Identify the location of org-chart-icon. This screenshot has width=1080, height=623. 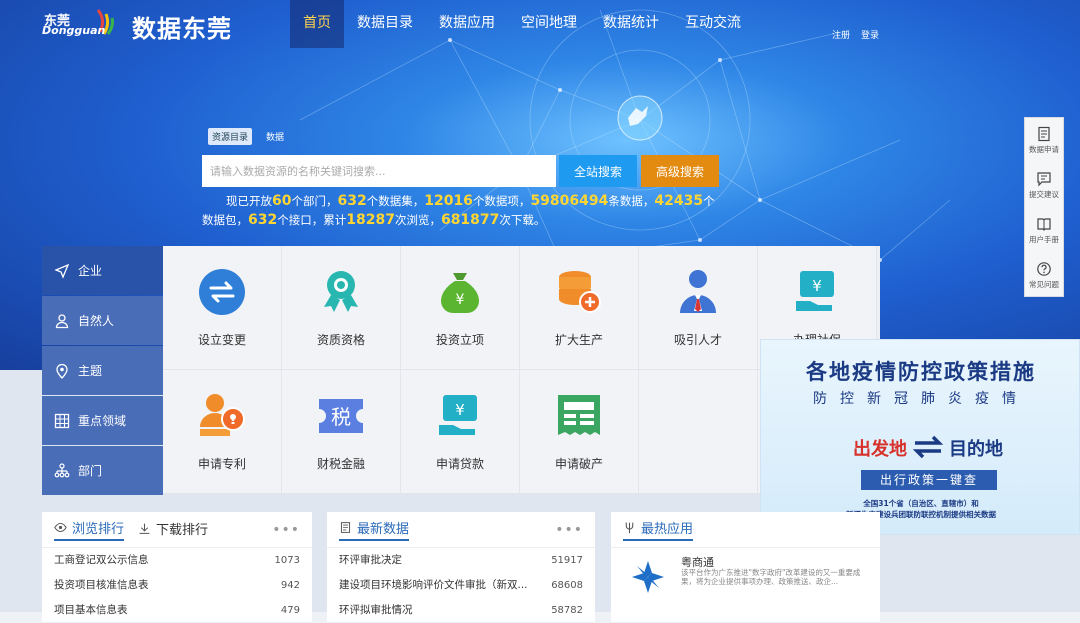
(62, 469).